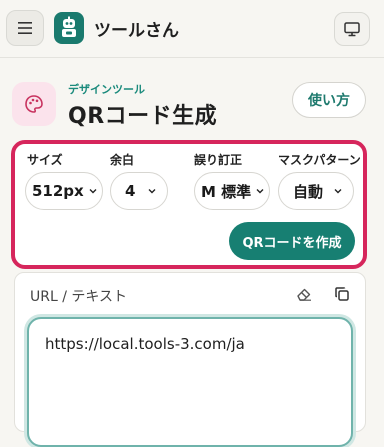 The image size is (384, 447). Describe the element at coordinates (58, 191) in the screenshot. I see `size-value: 512px` at that location.